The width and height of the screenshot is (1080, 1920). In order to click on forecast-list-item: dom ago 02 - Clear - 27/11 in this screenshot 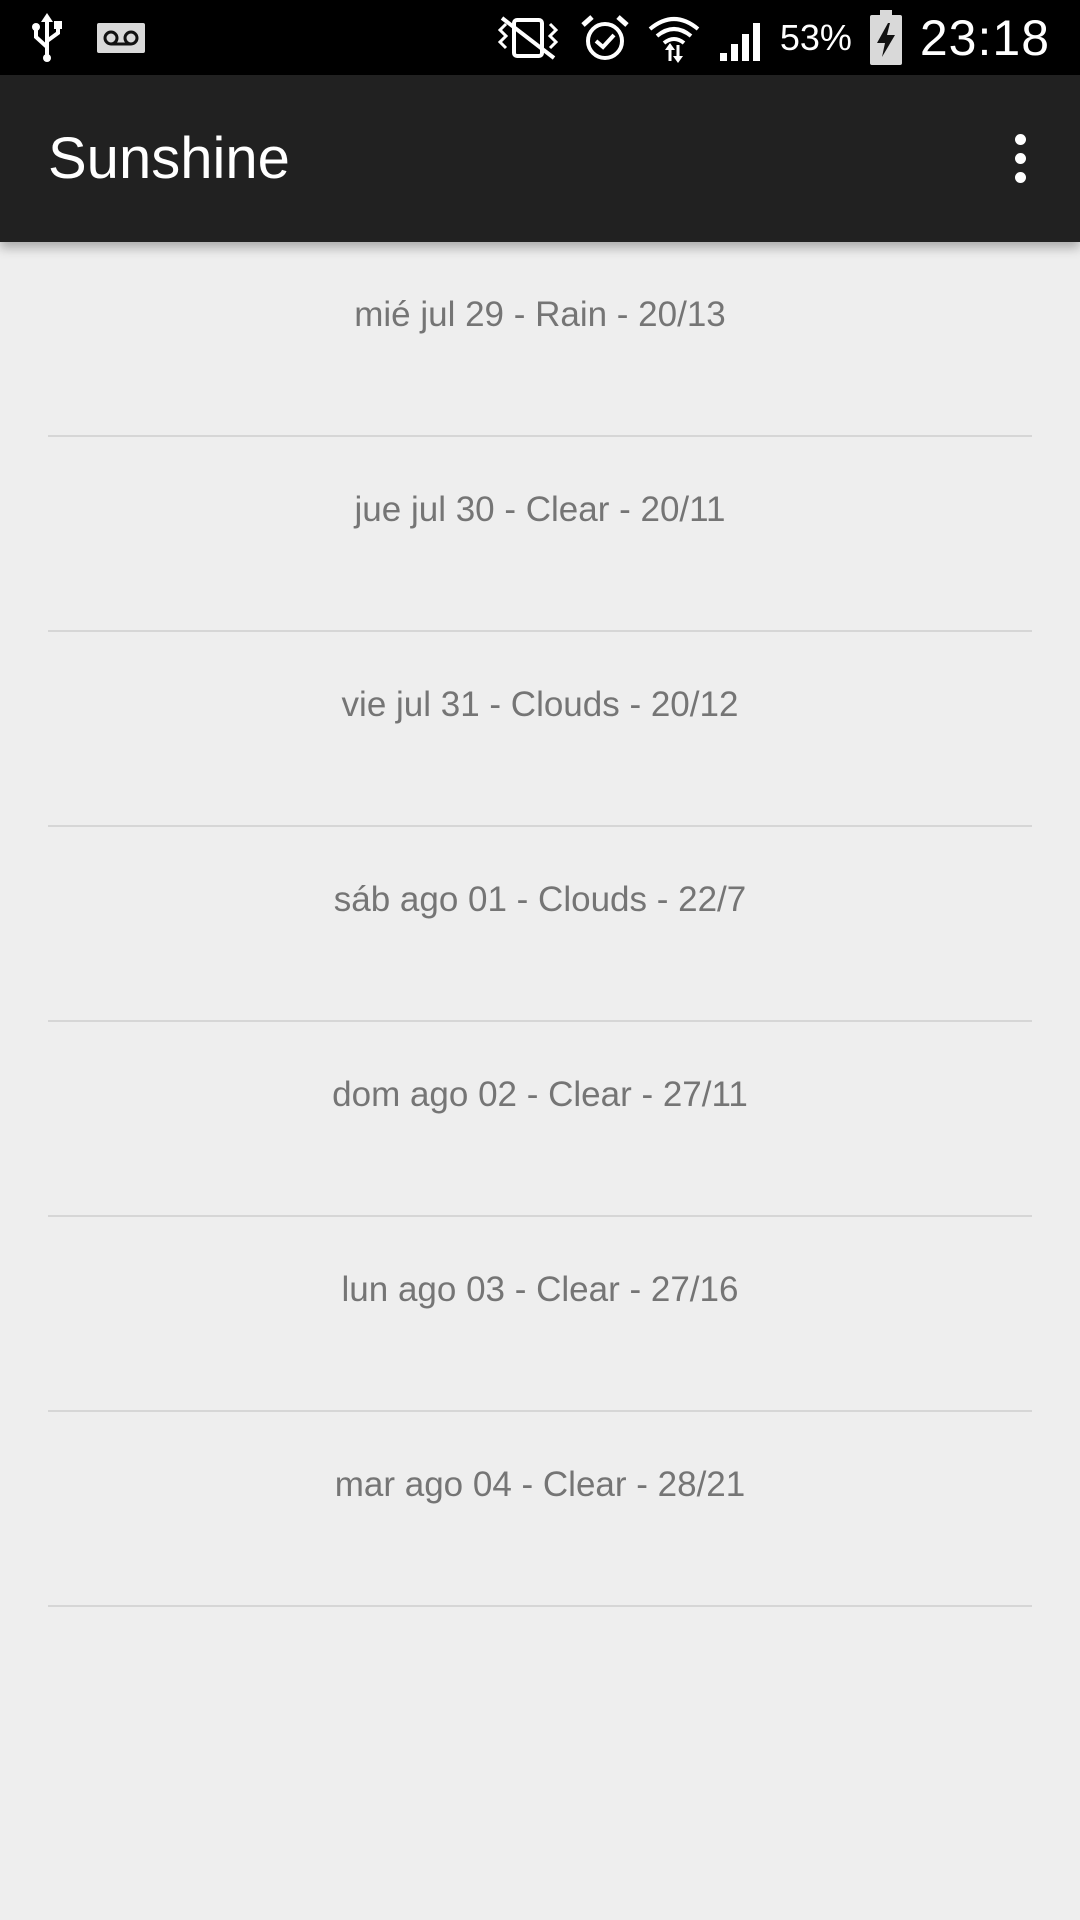, I will do `click(540, 1119)`.